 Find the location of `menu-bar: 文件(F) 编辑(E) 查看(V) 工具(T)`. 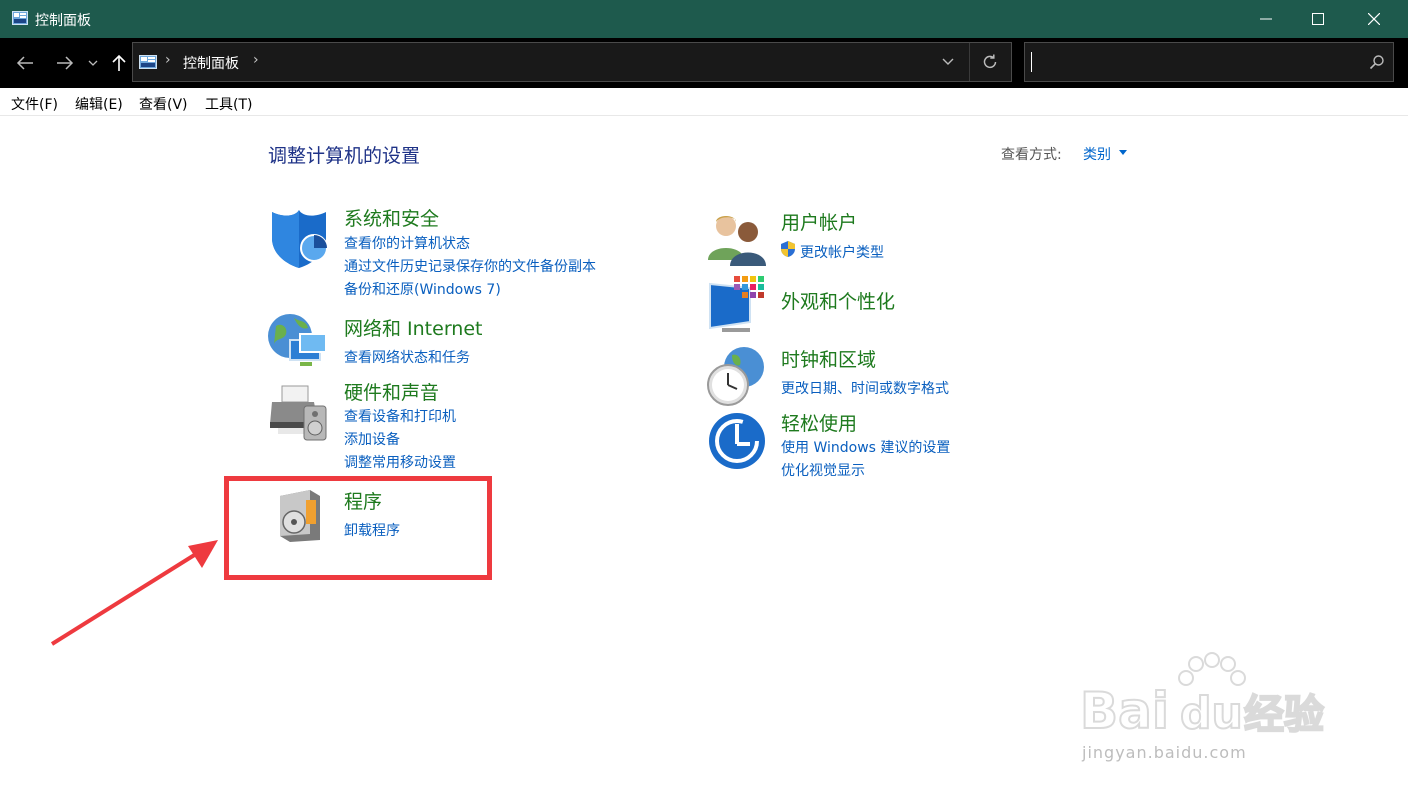

menu-bar: 文件(F) 编辑(E) 查看(V) 工具(T) is located at coordinates (704, 102).